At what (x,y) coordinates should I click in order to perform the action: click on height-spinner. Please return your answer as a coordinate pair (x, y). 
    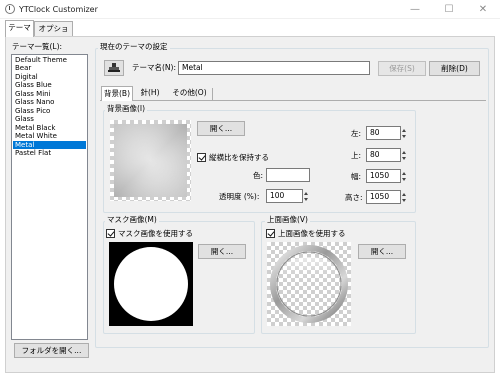
    Looking at the image, I should click on (404, 197).